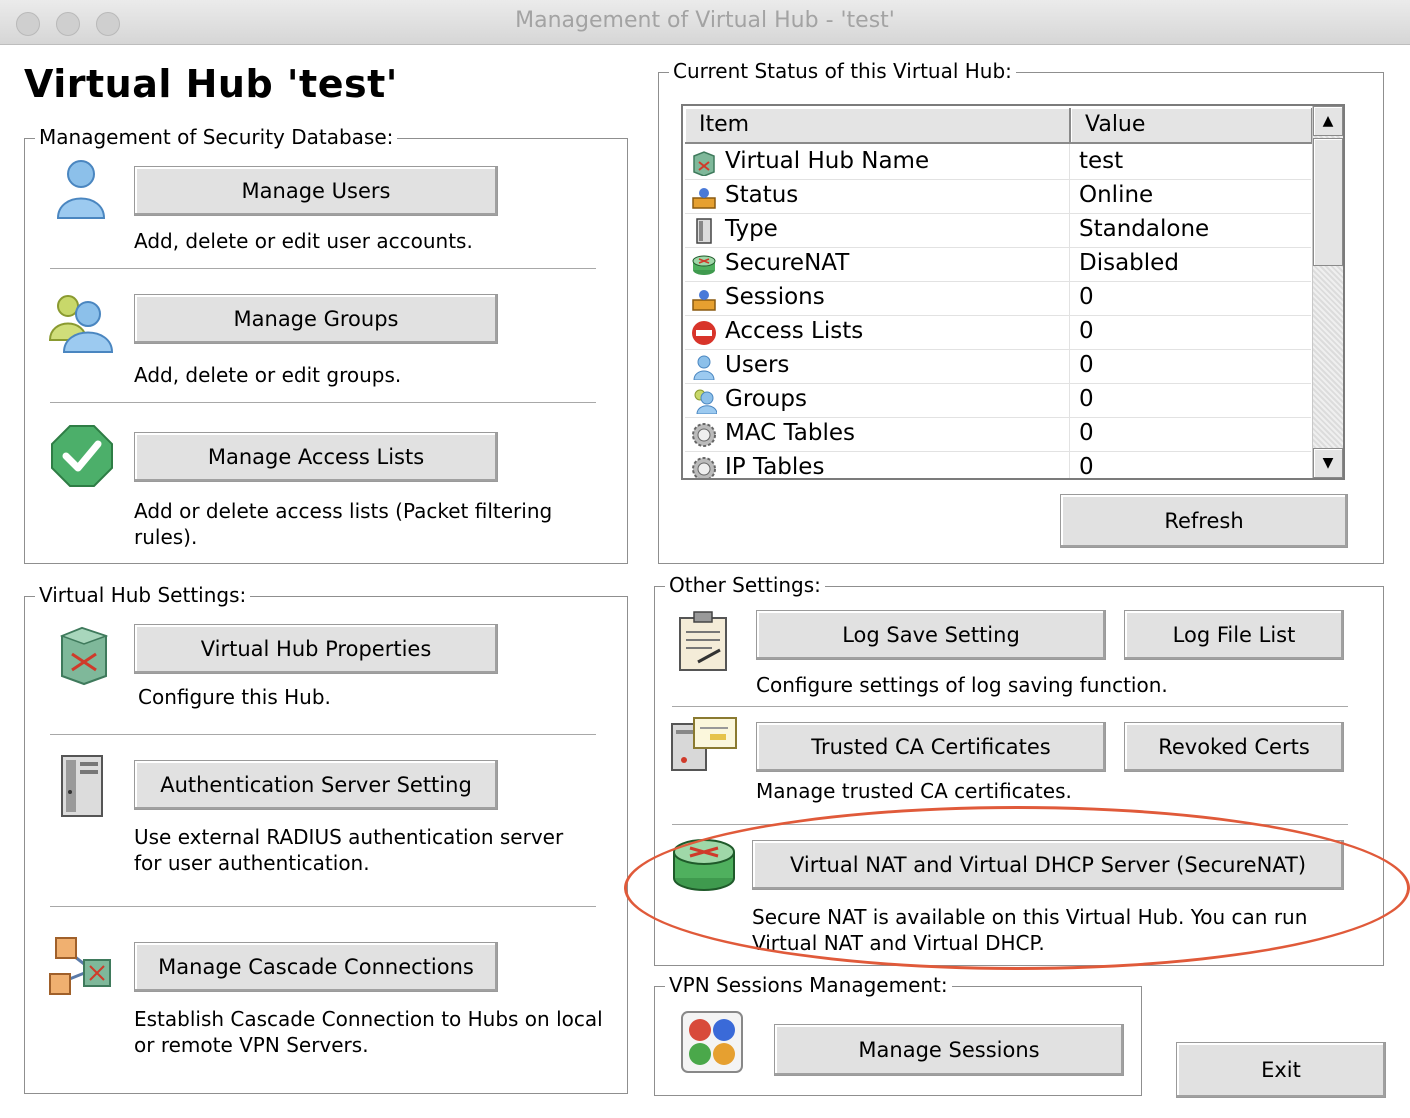 The image size is (1410, 1118). I want to click on status-item-label: Type, so click(751, 229).